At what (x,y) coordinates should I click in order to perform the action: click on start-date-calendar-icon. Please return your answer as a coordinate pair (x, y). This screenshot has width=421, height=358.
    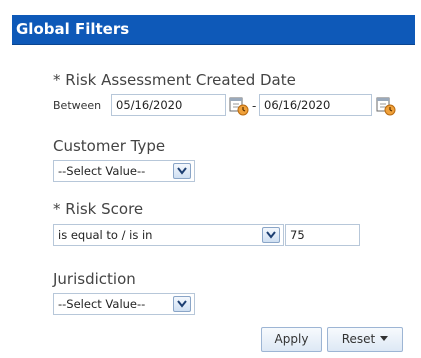
    Looking at the image, I should click on (239, 106).